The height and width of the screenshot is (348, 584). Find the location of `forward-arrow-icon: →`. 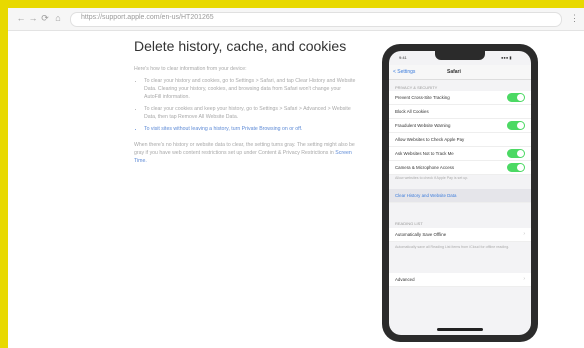

forward-arrow-icon: → is located at coordinates (33, 18).